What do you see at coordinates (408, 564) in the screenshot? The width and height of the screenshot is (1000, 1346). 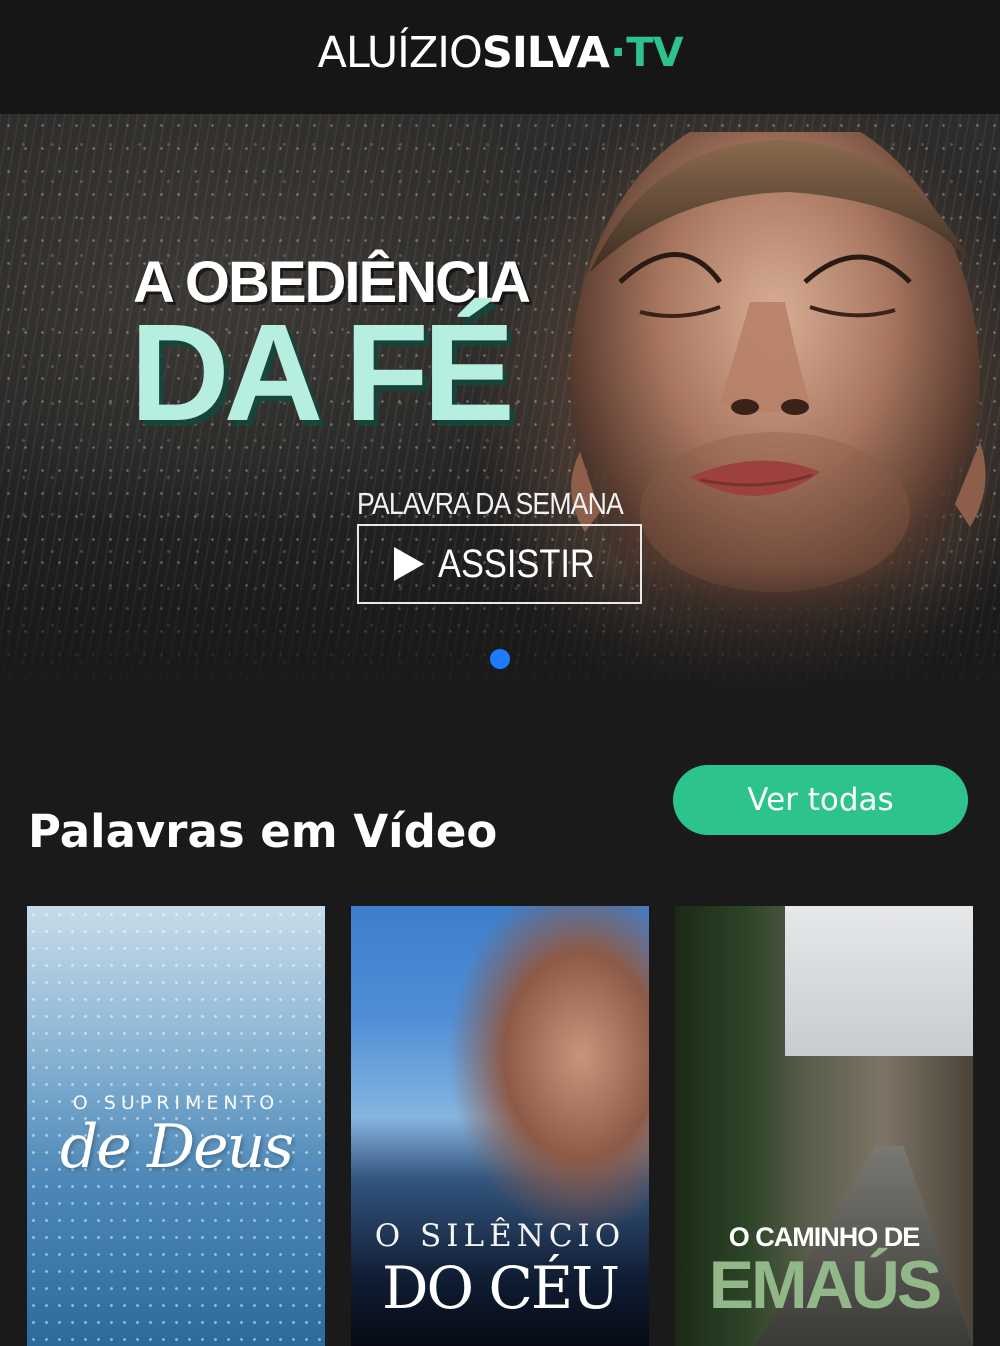 I see `play-icon` at bounding box center [408, 564].